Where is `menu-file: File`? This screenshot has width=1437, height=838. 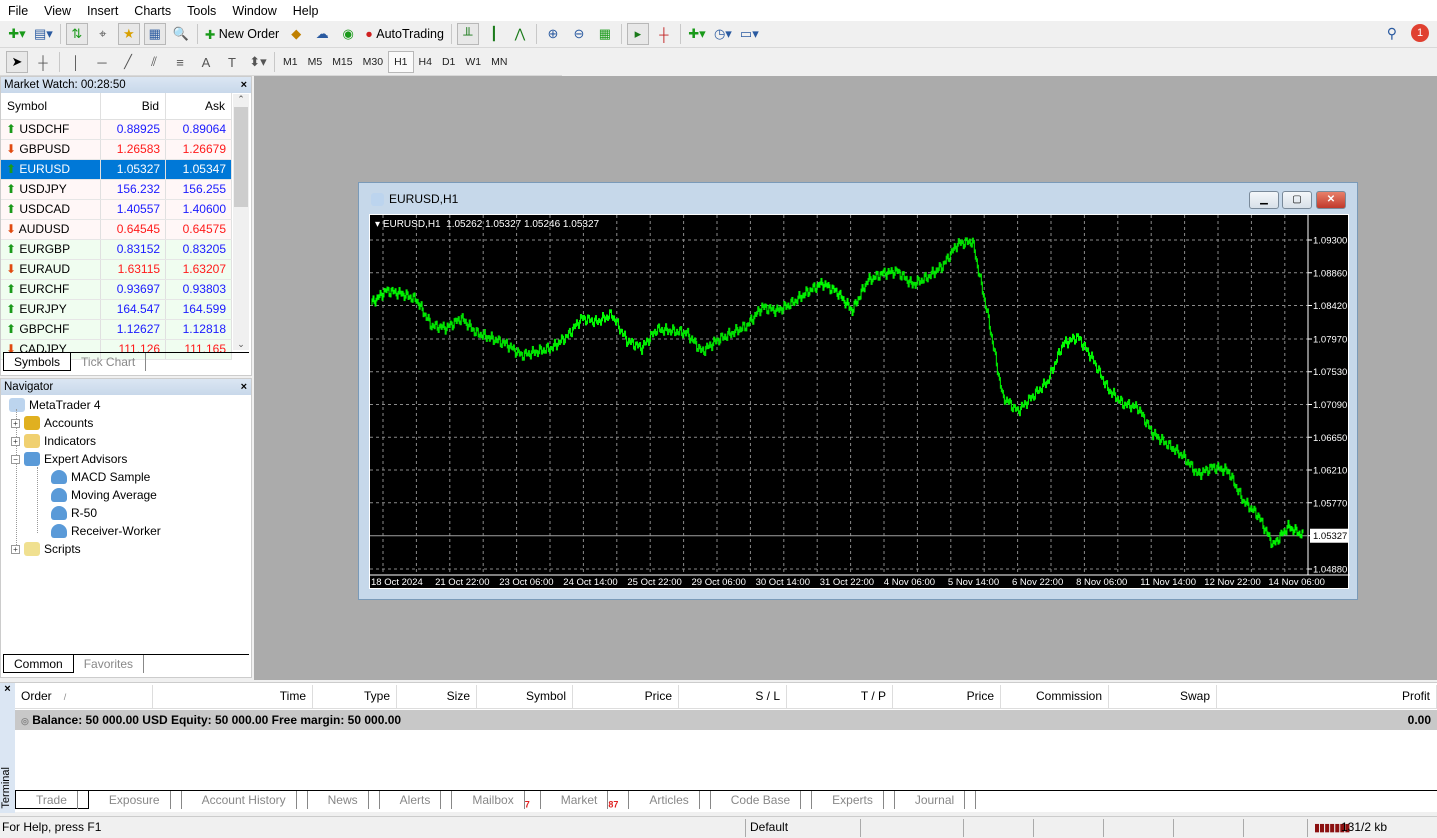 menu-file: File is located at coordinates (18, 11).